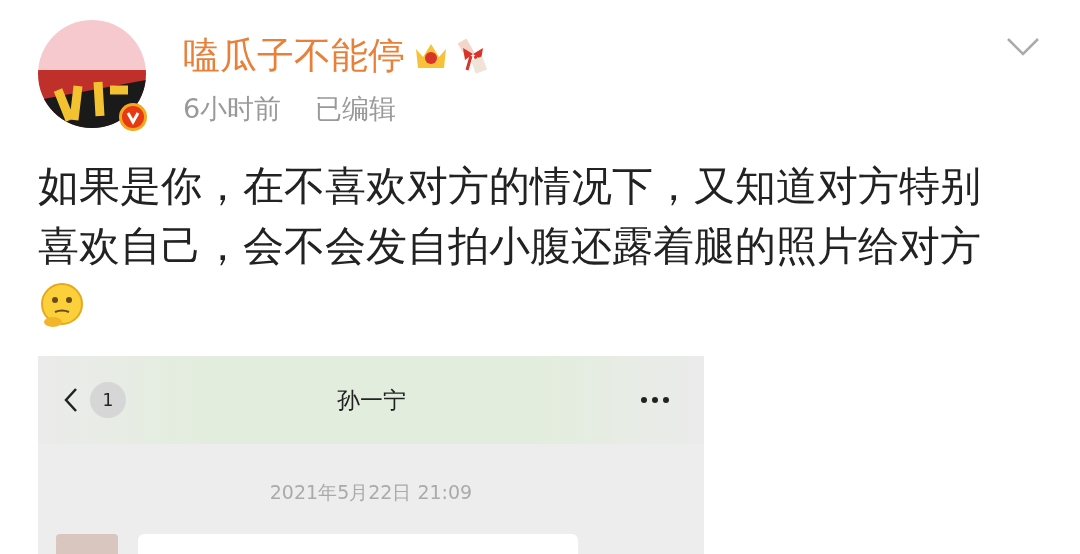  I want to click on unread-count-badge: 1, so click(108, 400).